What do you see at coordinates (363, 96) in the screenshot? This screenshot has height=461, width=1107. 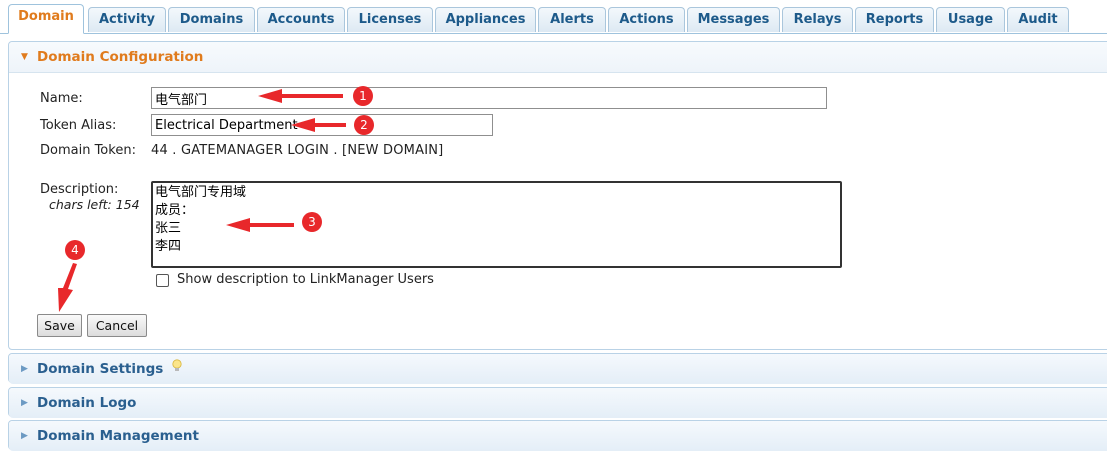 I see `annotation-badge: 1` at bounding box center [363, 96].